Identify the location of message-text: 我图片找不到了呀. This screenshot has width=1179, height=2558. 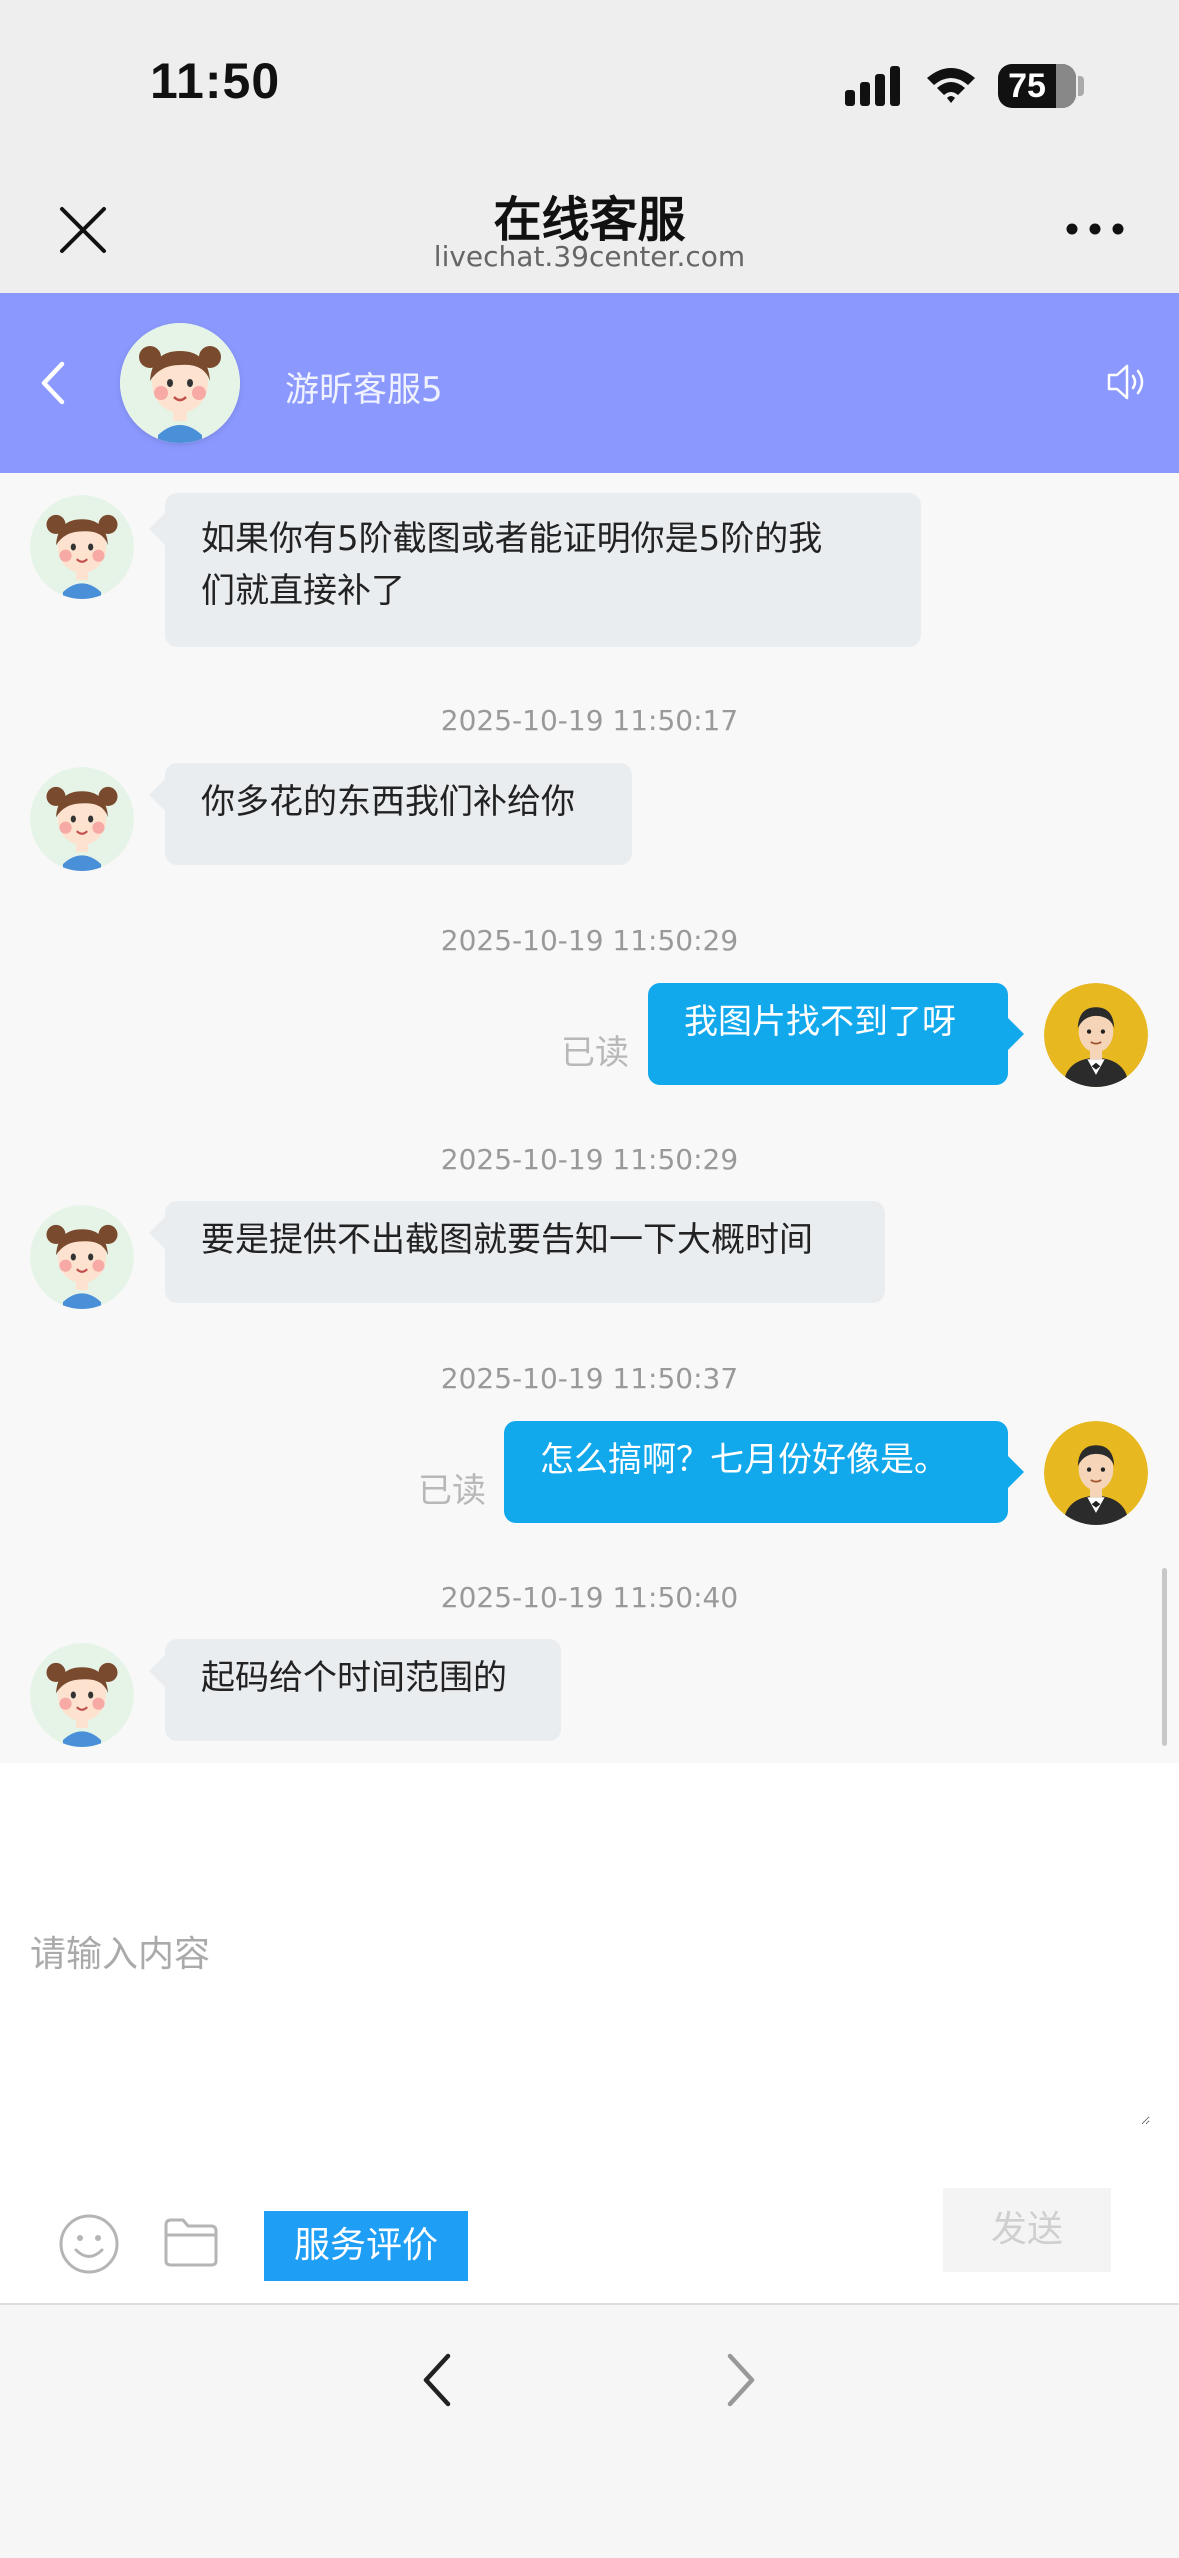
(820, 1022).